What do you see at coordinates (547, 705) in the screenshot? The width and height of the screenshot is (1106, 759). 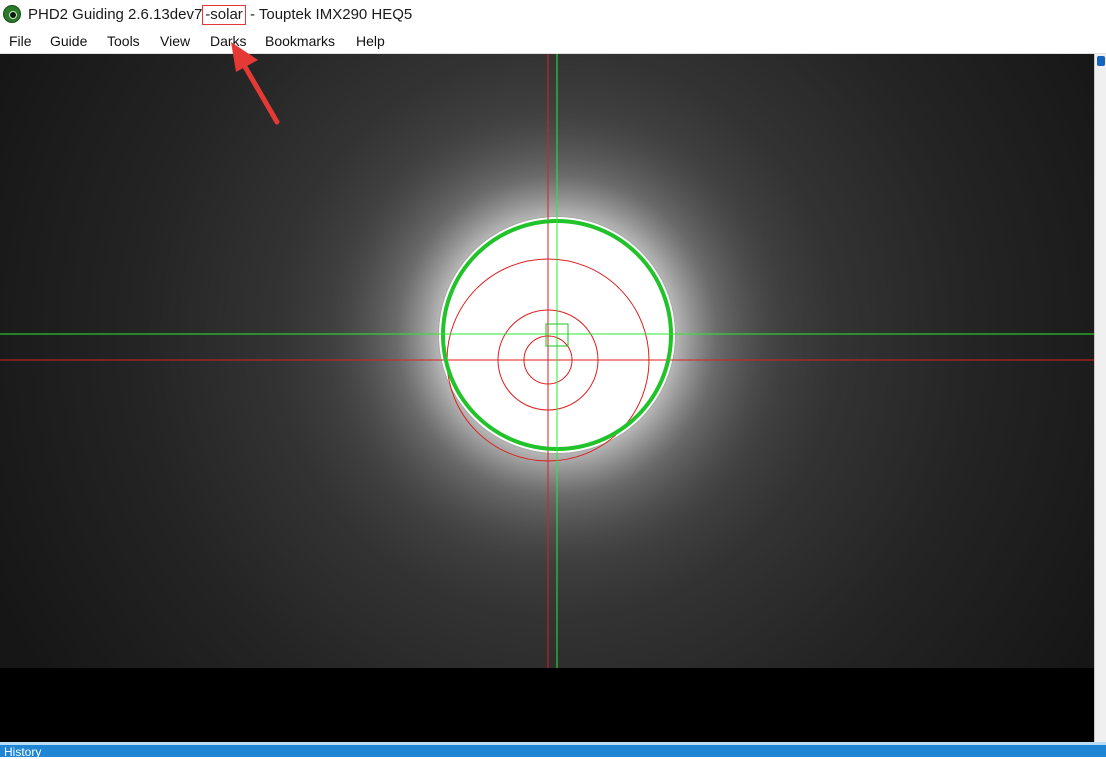 I see `image-bottom-strip` at bounding box center [547, 705].